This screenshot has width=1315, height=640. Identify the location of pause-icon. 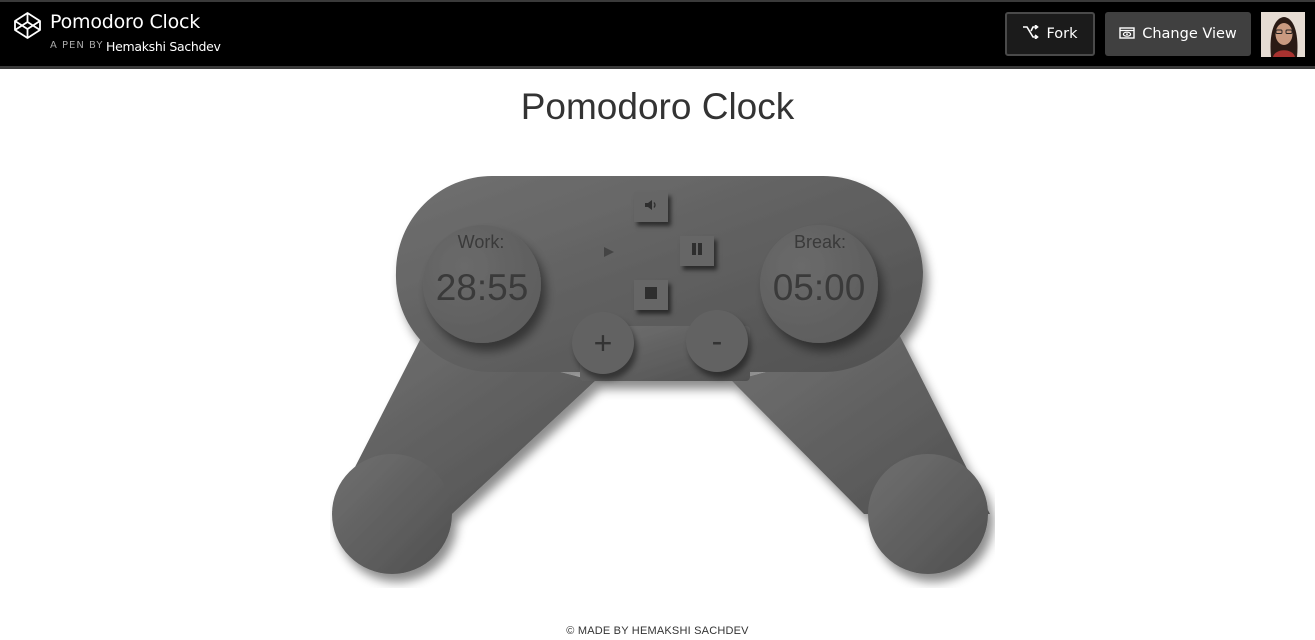
(697, 251).